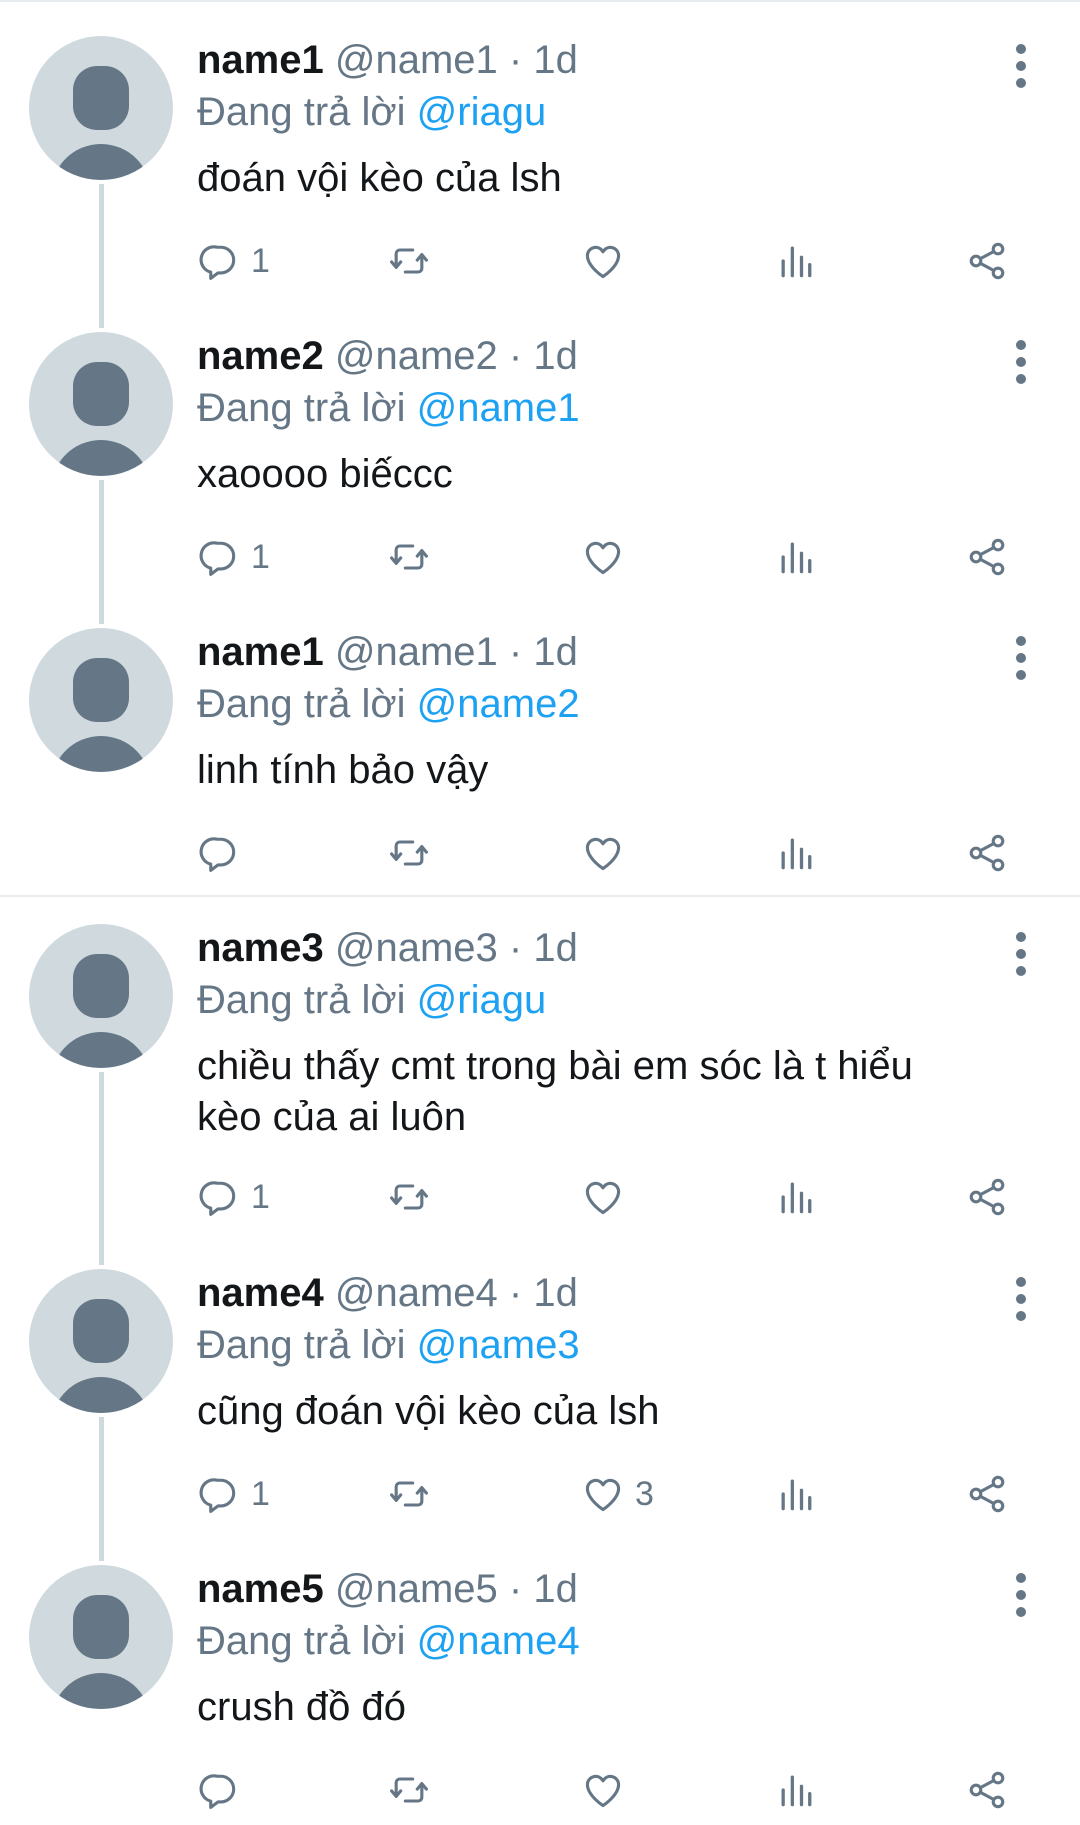  Describe the element at coordinates (260, 1293) in the screenshot. I see `display-name: name4` at that location.